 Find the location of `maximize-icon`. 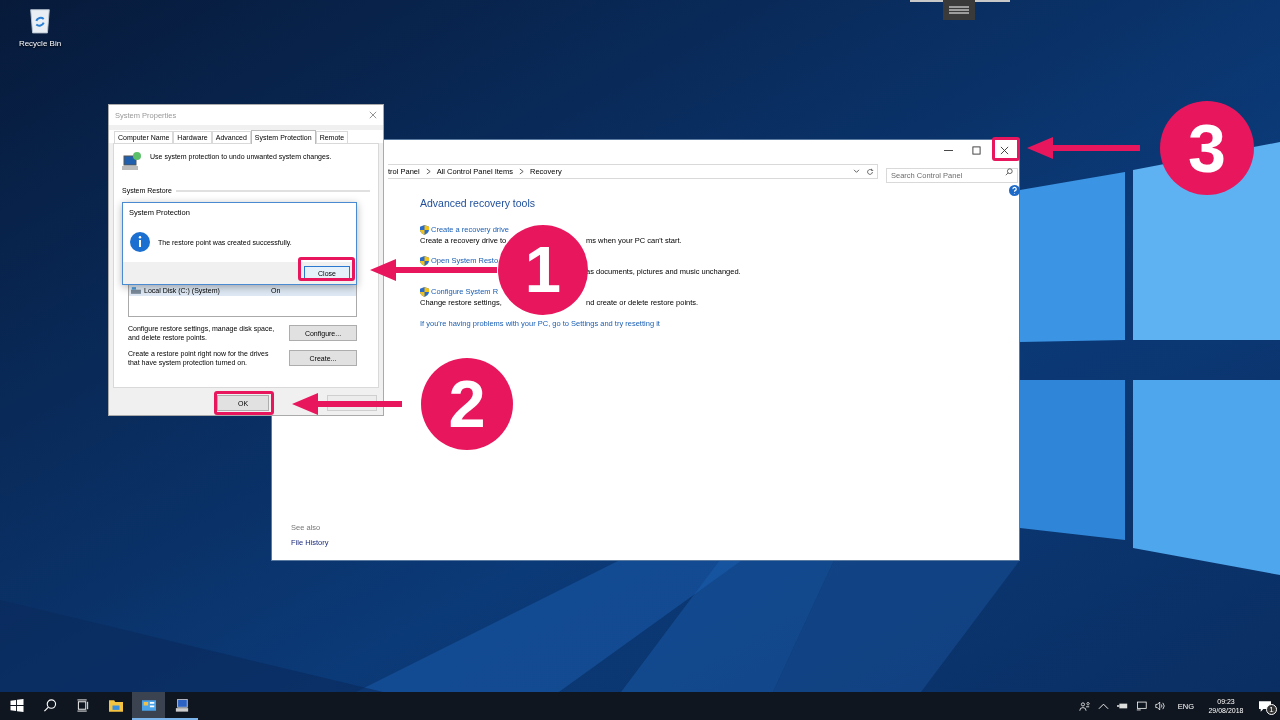

maximize-icon is located at coordinates (976, 150).